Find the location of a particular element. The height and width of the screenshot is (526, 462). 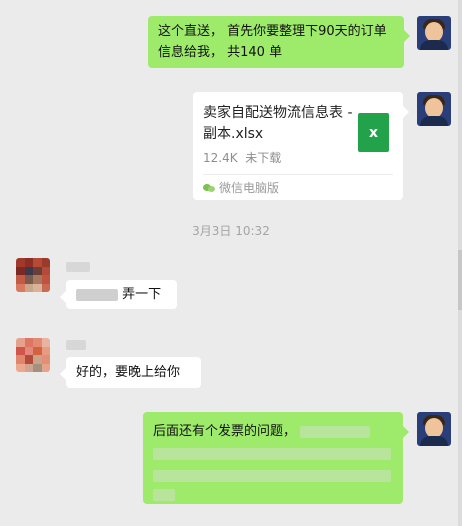

message-bubble-incoming: 弄一下 is located at coordinates (118, 294).